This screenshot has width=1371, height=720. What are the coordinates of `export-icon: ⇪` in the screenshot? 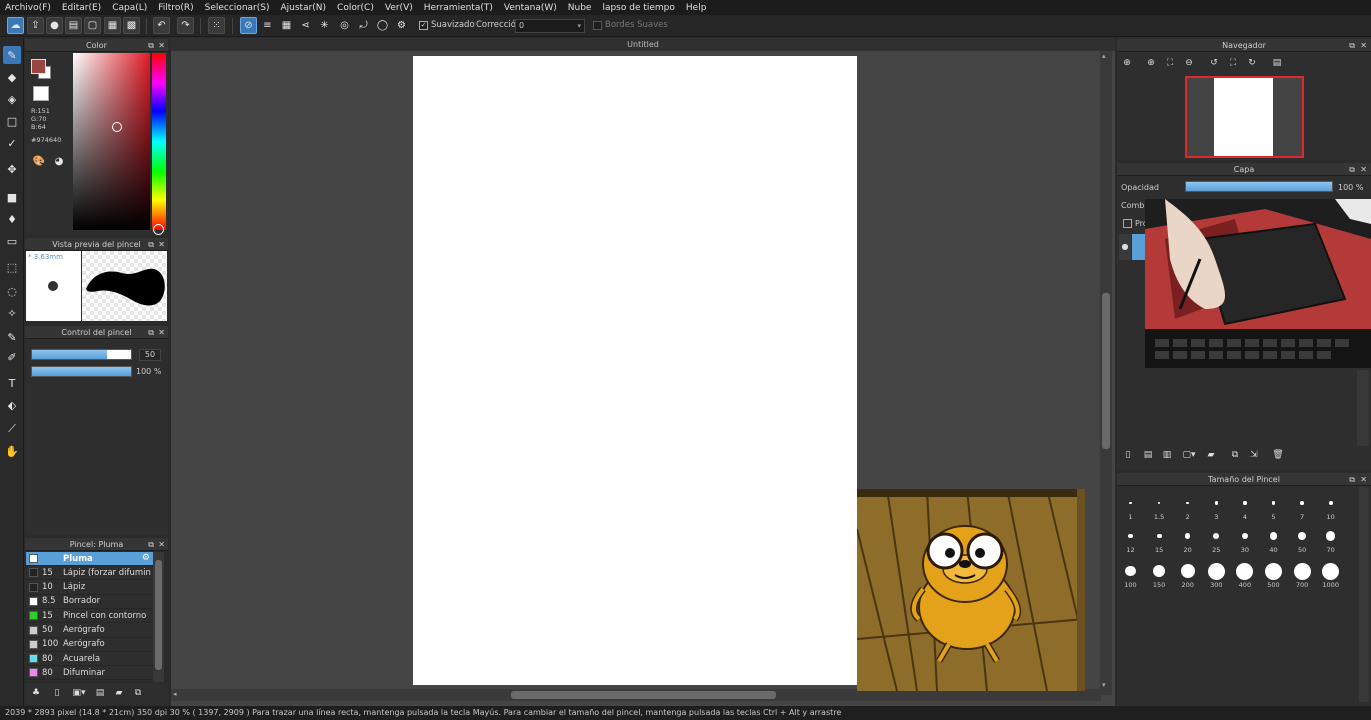 It's located at (35, 25).